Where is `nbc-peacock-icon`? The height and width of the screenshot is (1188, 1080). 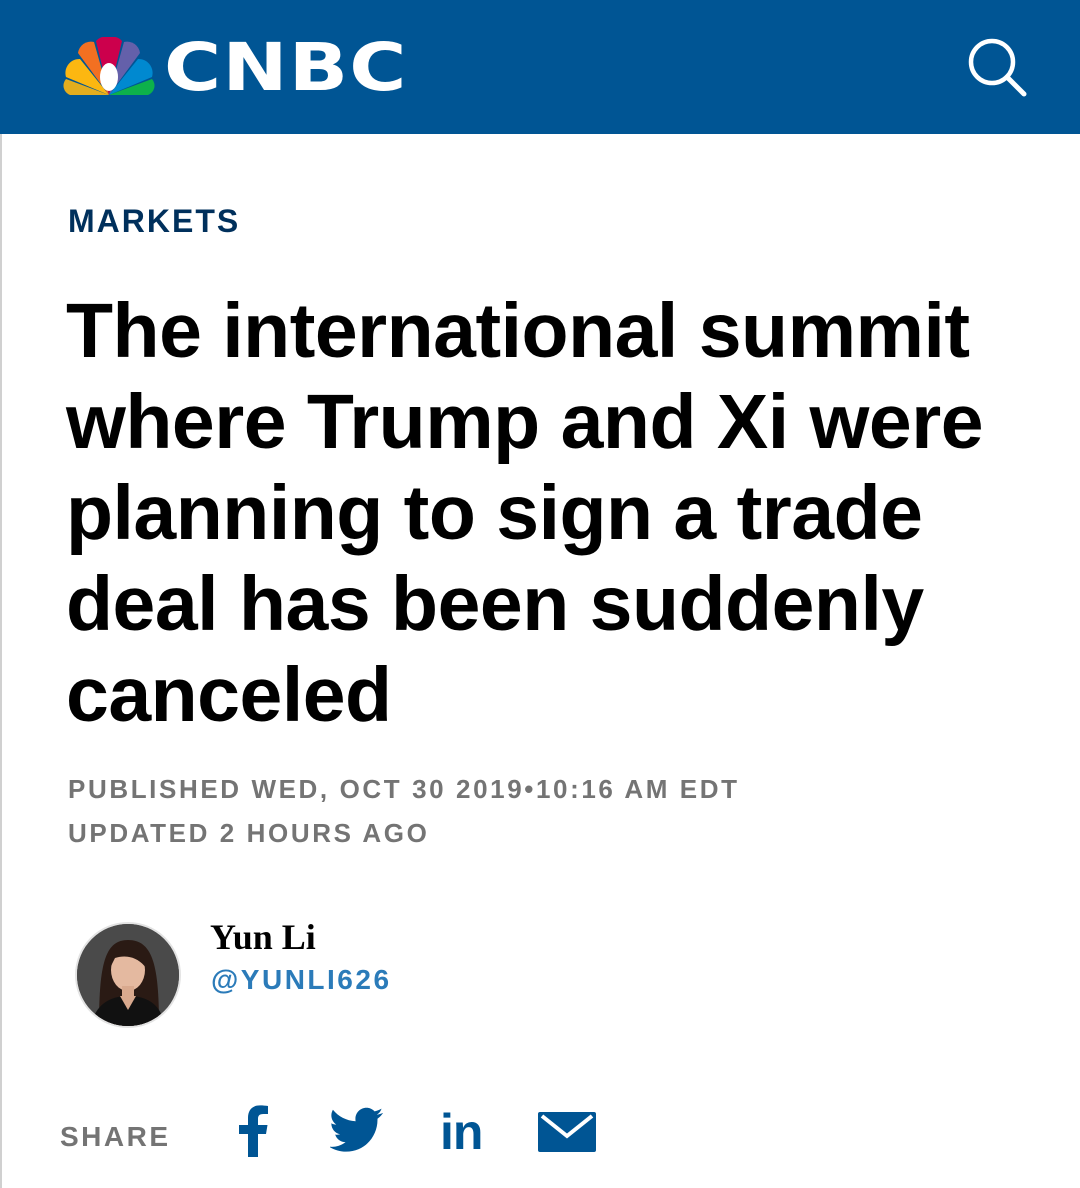
nbc-peacock-icon is located at coordinates (109, 66).